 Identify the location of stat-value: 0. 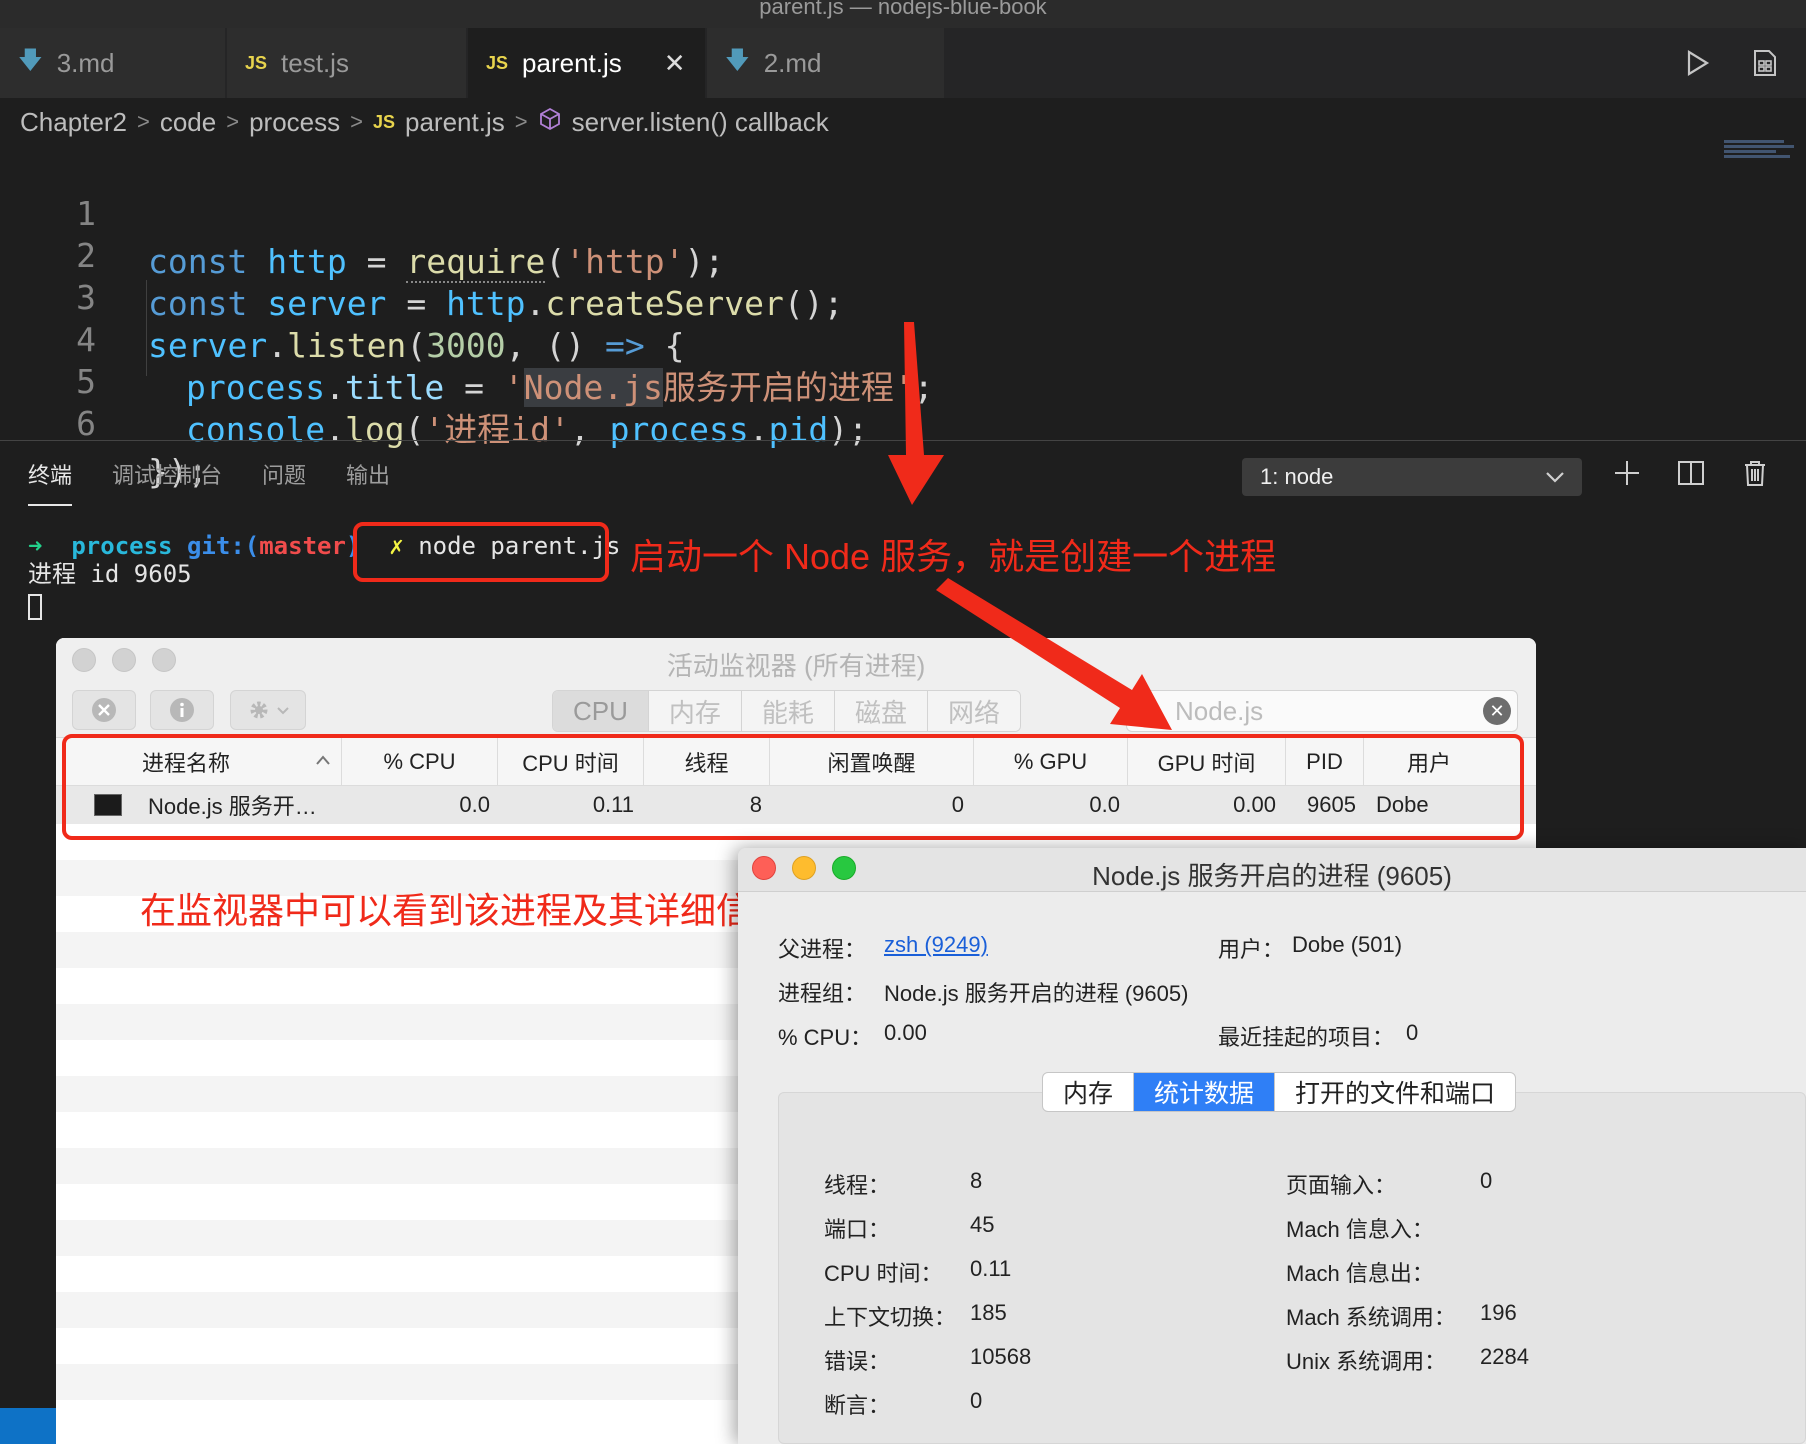
(1486, 1180).